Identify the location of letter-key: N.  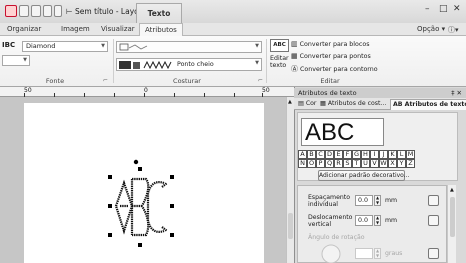
(302, 163).